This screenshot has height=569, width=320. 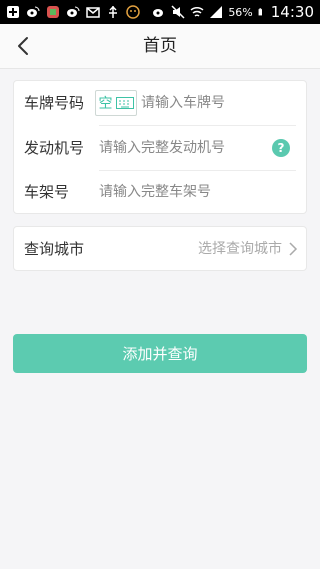 What do you see at coordinates (54, 103) in the screenshot?
I see `plate-label: 车牌号码` at bounding box center [54, 103].